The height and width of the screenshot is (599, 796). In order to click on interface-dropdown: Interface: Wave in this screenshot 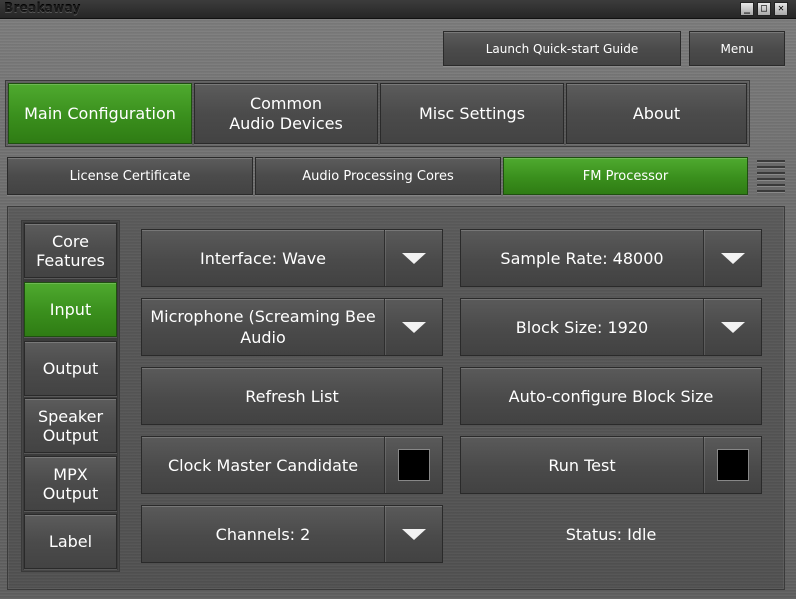, I will do `click(292, 258)`.